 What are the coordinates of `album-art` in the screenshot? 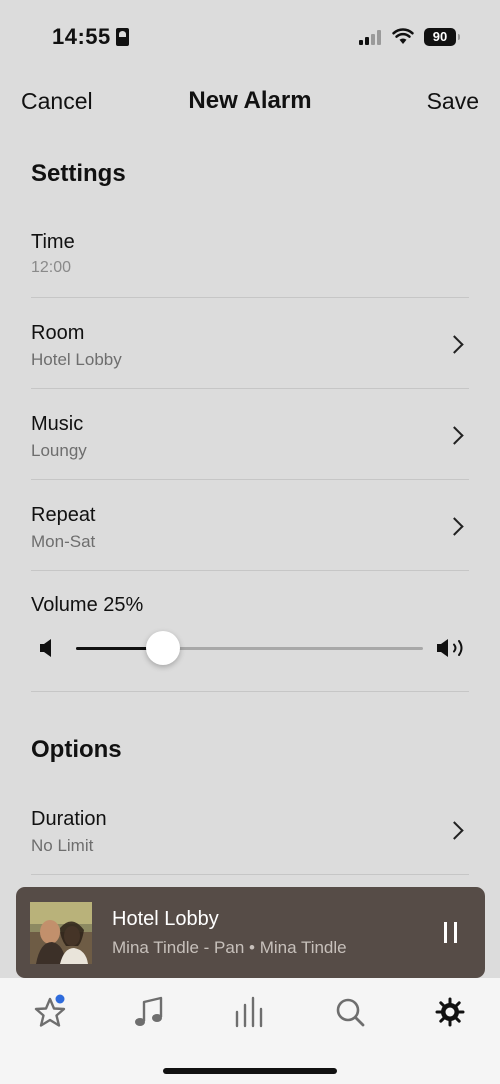 It's located at (61, 933).